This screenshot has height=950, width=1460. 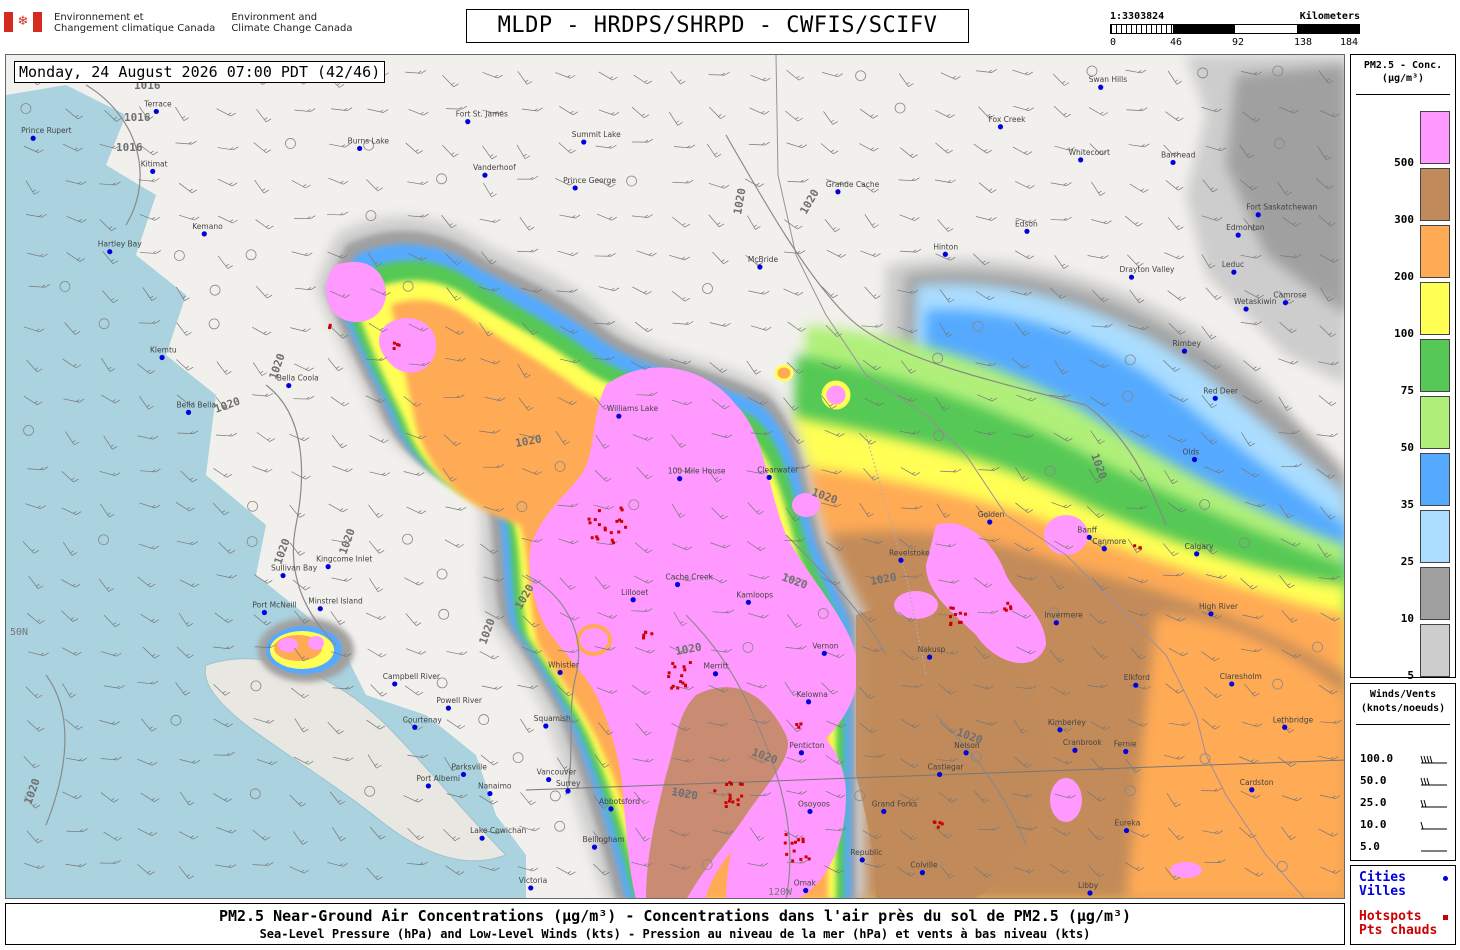 I want to click on city-label: Republic, so click(x=866, y=852).